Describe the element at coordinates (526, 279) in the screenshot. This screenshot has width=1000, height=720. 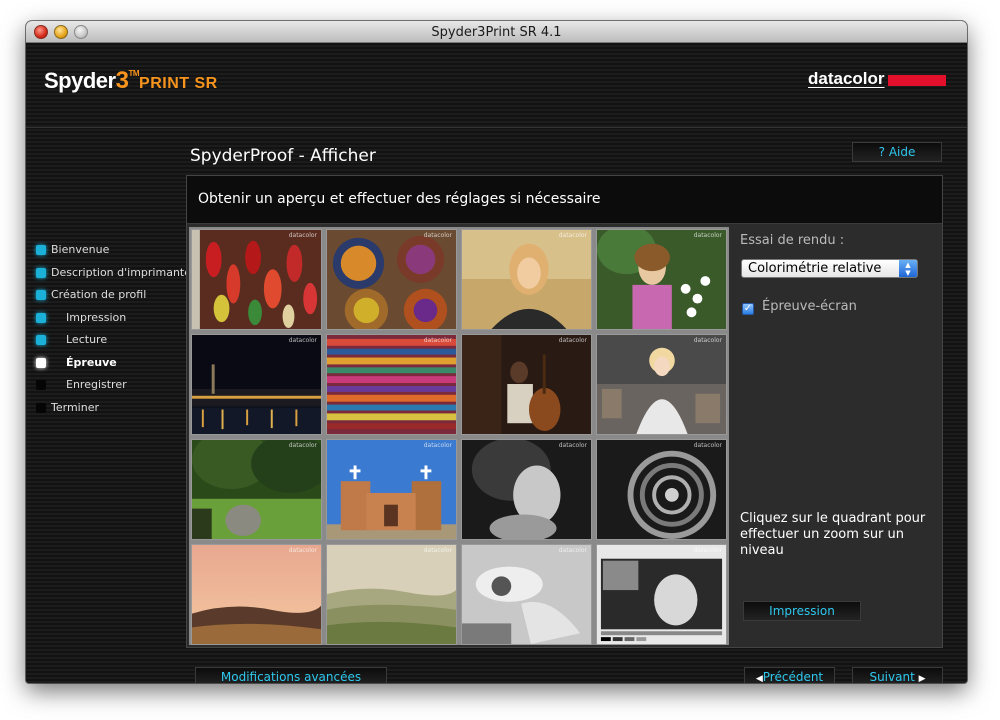
I see `thumb-blonde-woman: datacolor` at that location.